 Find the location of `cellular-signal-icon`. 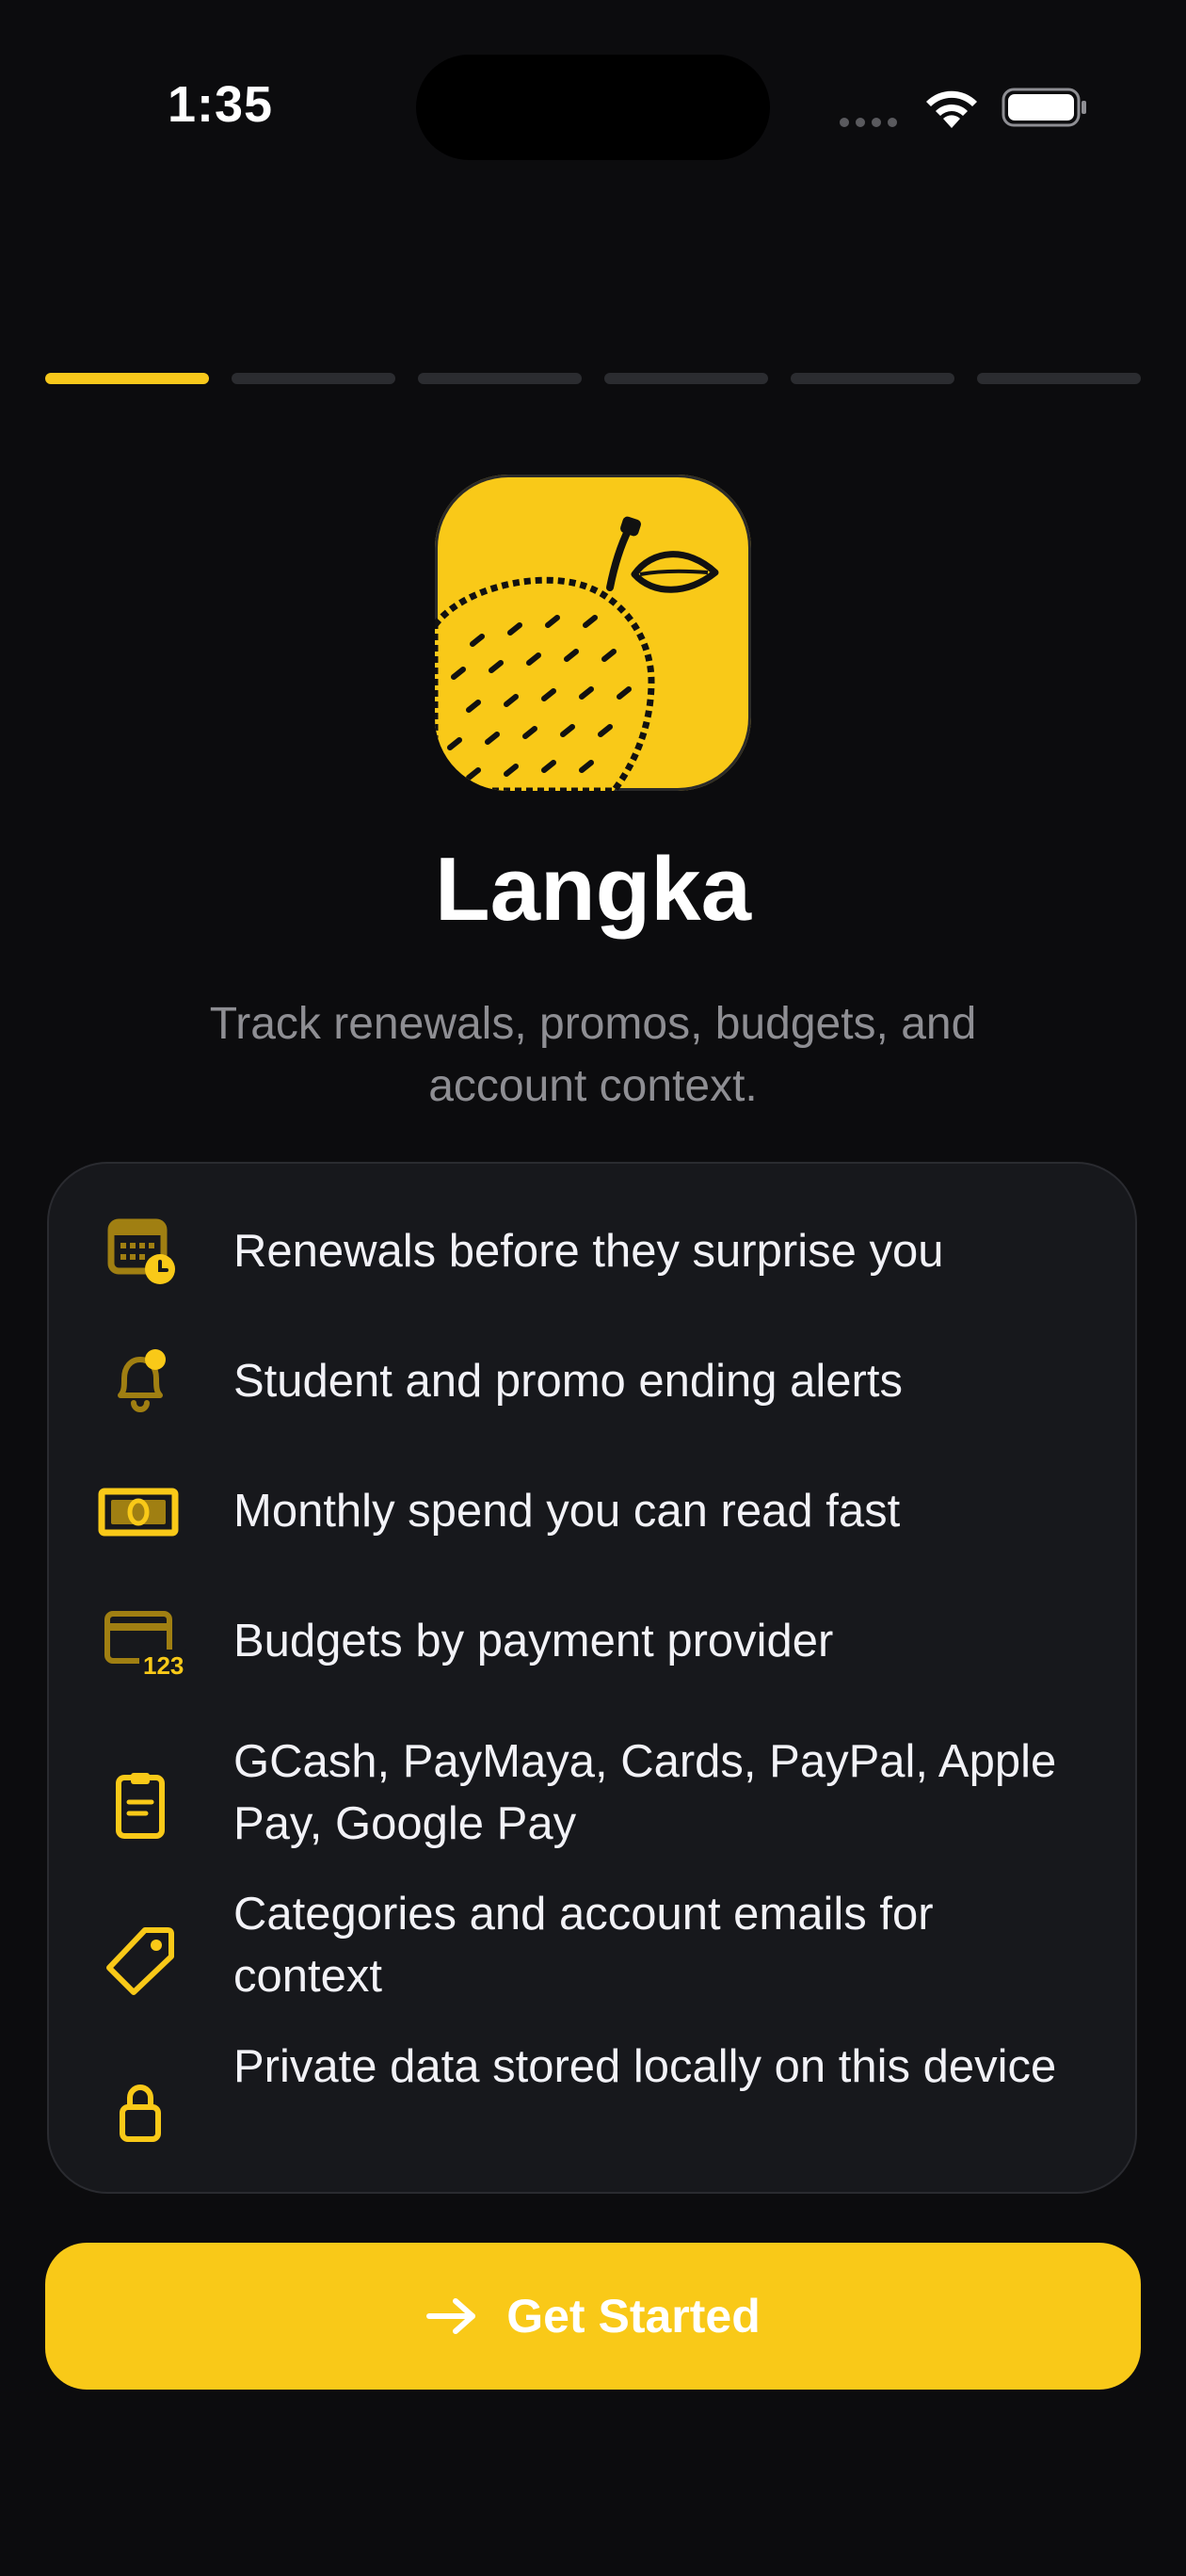

cellular-signal-icon is located at coordinates (872, 123).